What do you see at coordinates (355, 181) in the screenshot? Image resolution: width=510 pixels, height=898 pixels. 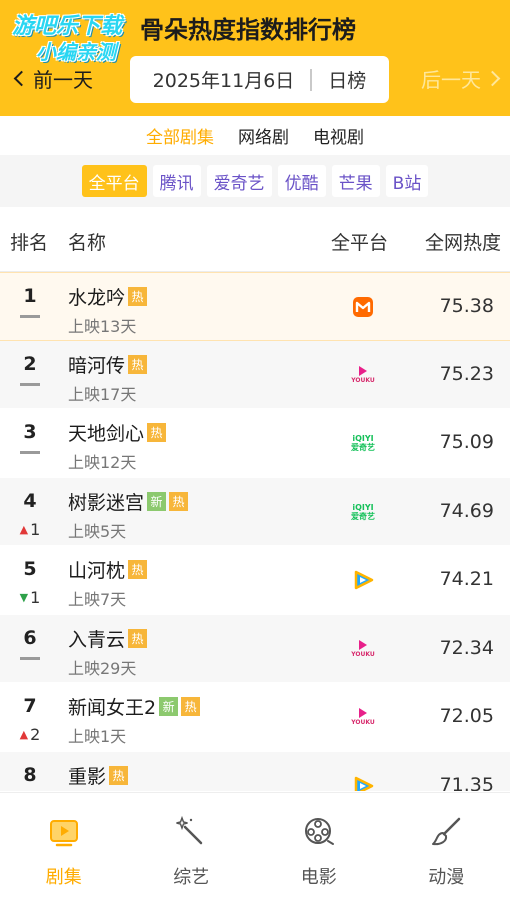 I see `platform-chip-mango: 芒果` at bounding box center [355, 181].